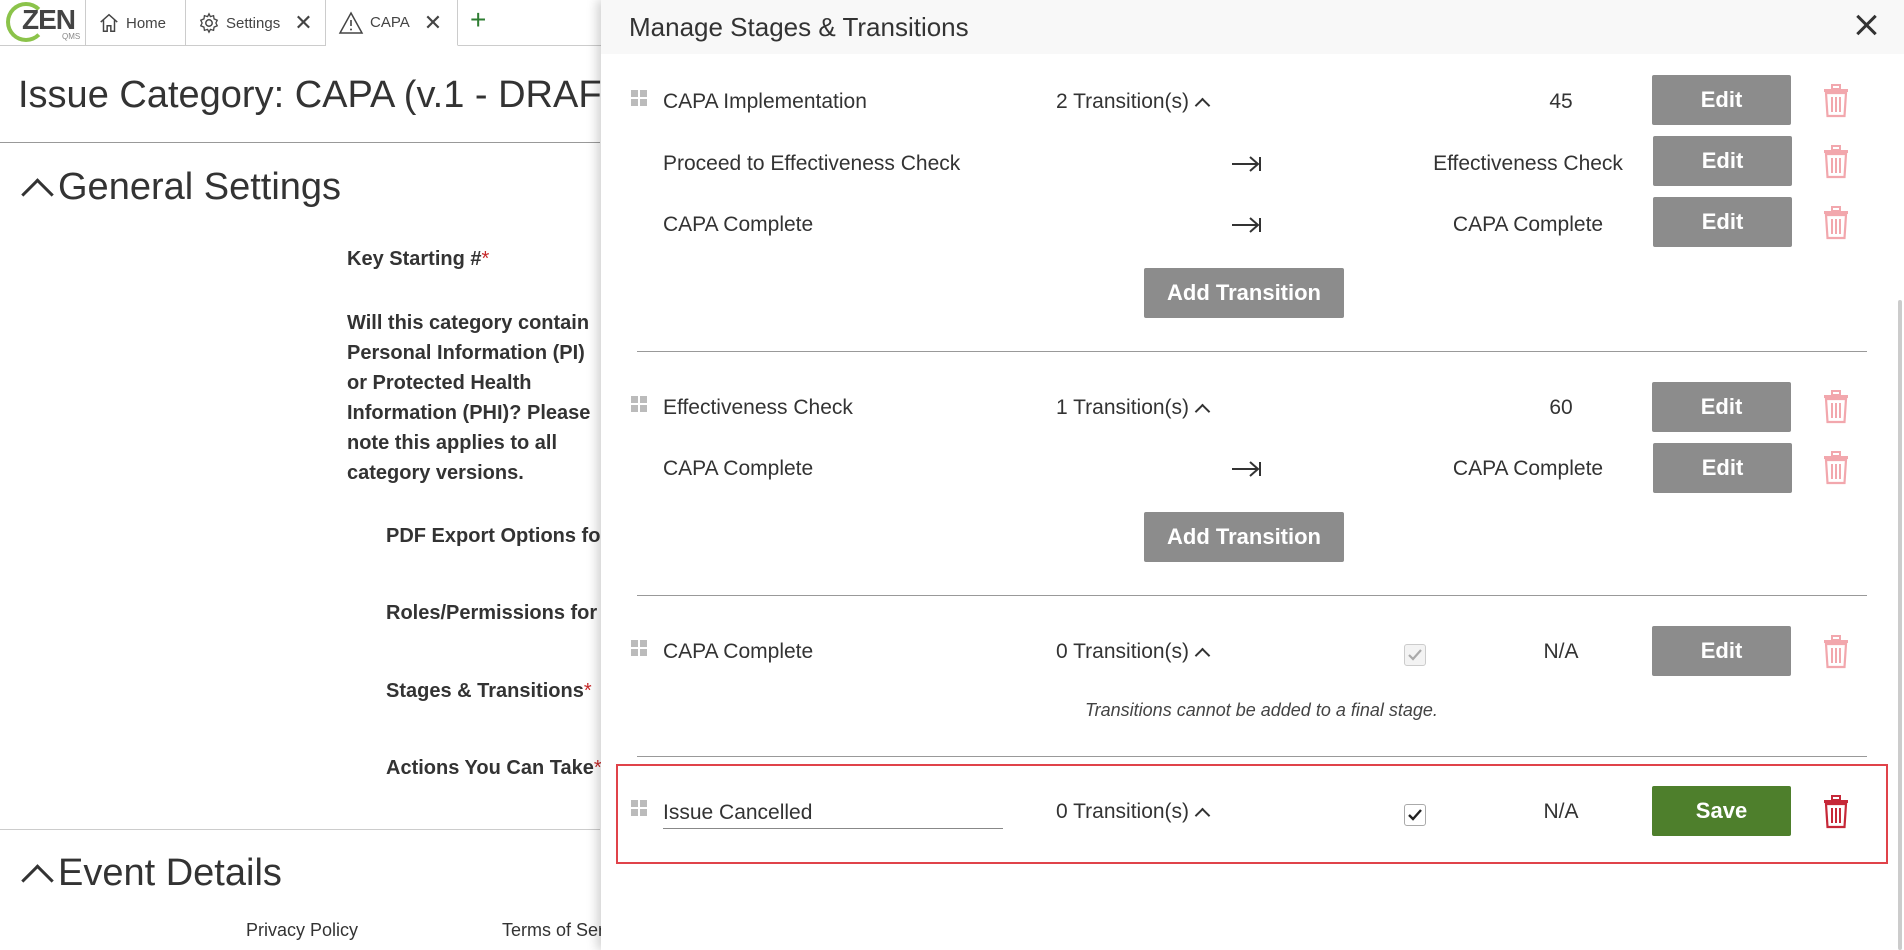  I want to click on transition-target: Effectiveness Check, so click(1528, 163).